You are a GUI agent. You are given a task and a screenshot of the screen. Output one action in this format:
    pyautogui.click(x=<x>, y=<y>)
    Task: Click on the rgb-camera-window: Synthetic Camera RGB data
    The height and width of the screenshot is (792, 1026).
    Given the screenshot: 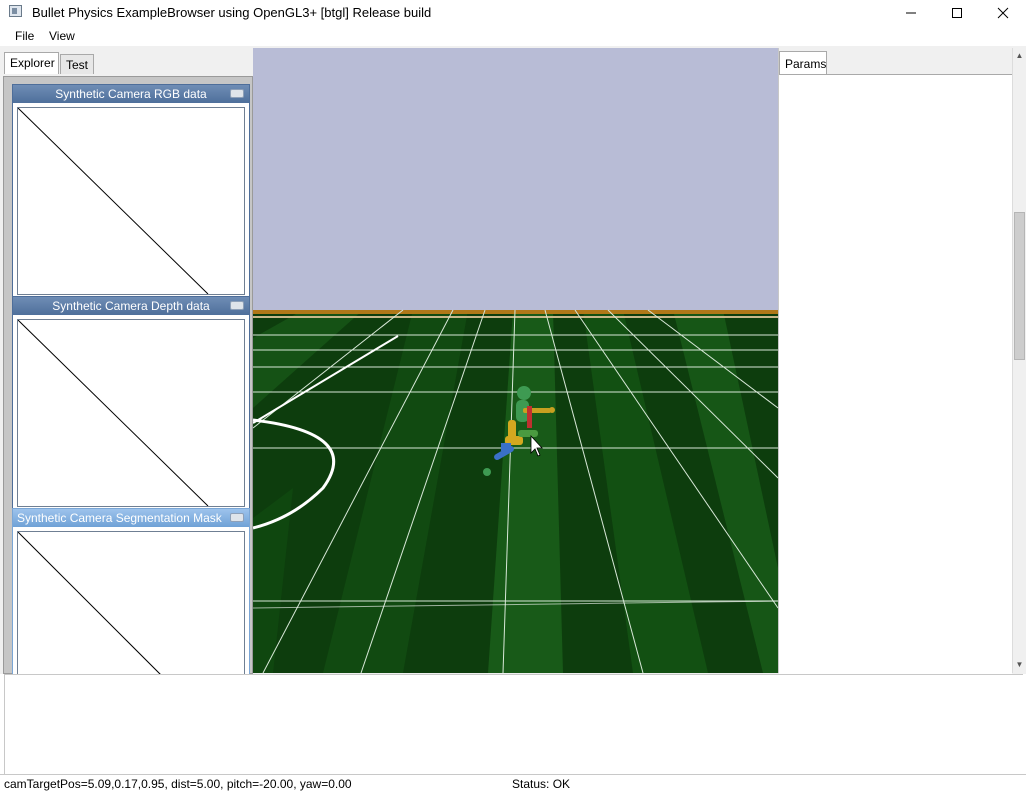 What is the action you would take?
    pyautogui.click(x=131, y=191)
    